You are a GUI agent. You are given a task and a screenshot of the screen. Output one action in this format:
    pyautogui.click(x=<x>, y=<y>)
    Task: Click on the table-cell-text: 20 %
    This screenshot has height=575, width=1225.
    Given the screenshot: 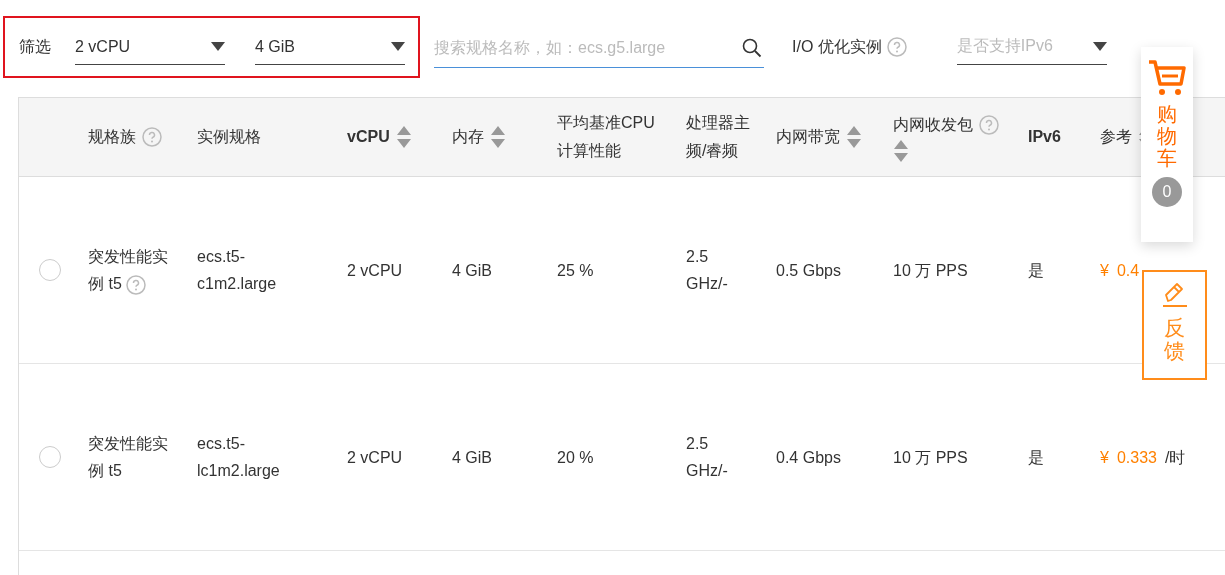 What is the action you would take?
    pyautogui.click(x=575, y=457)
    